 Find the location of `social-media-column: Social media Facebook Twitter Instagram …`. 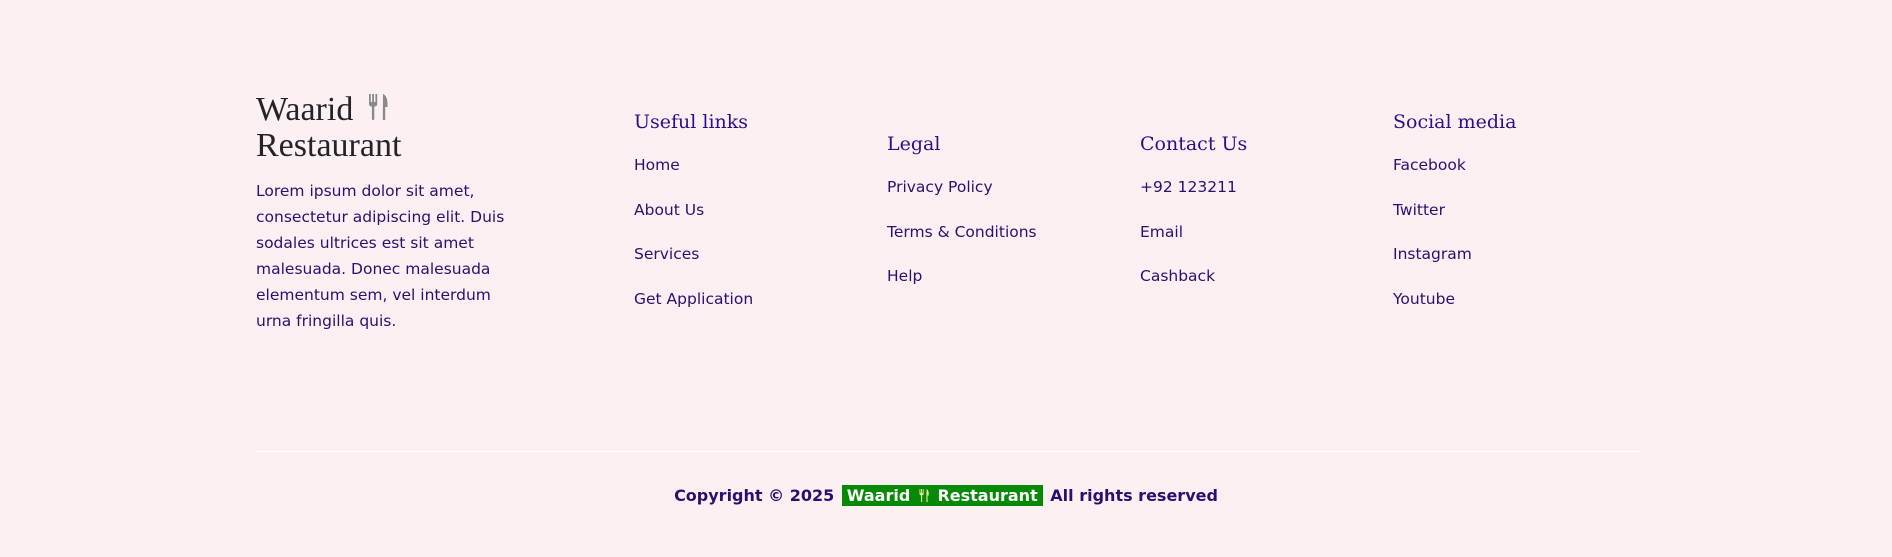

social-media-column: Social media Facebook Twitter Instagram … is located at coordinates (1454, 222).